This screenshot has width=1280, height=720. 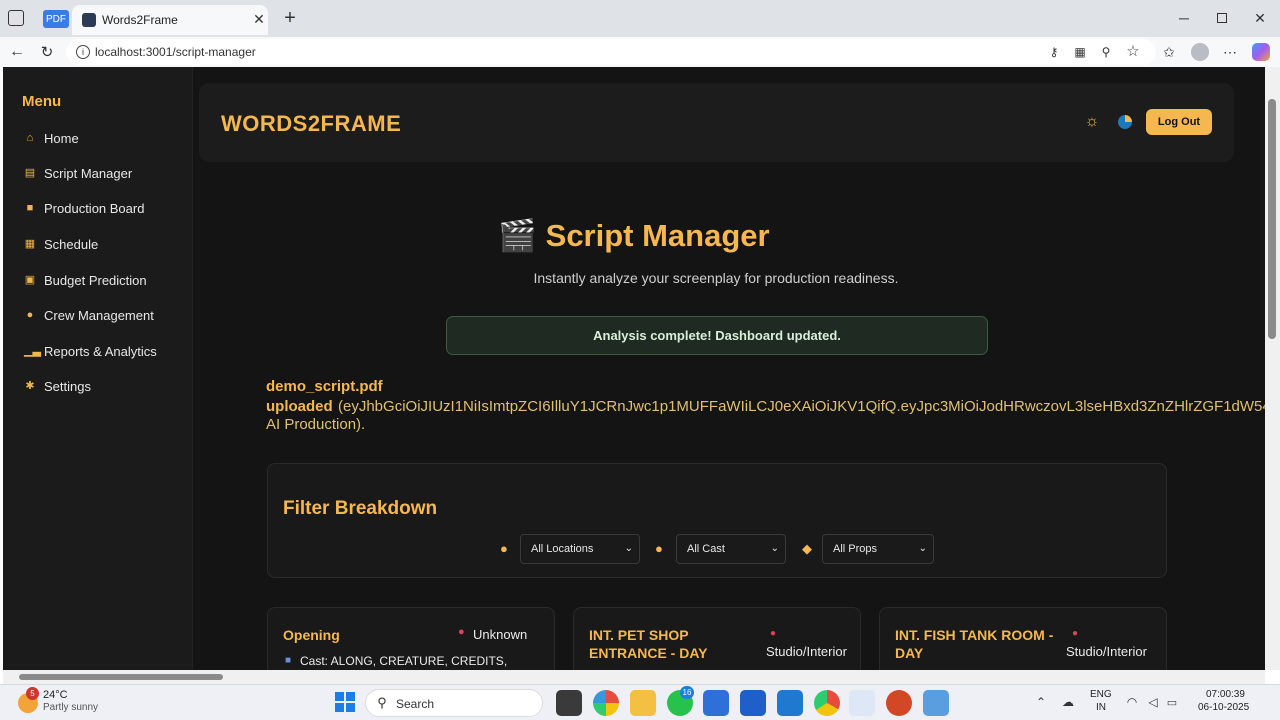 What do you see at coordinates (99, 315) in the screenshot?
I see `sidebar-item-label: Crew Management` at bounding box center [99, 315].